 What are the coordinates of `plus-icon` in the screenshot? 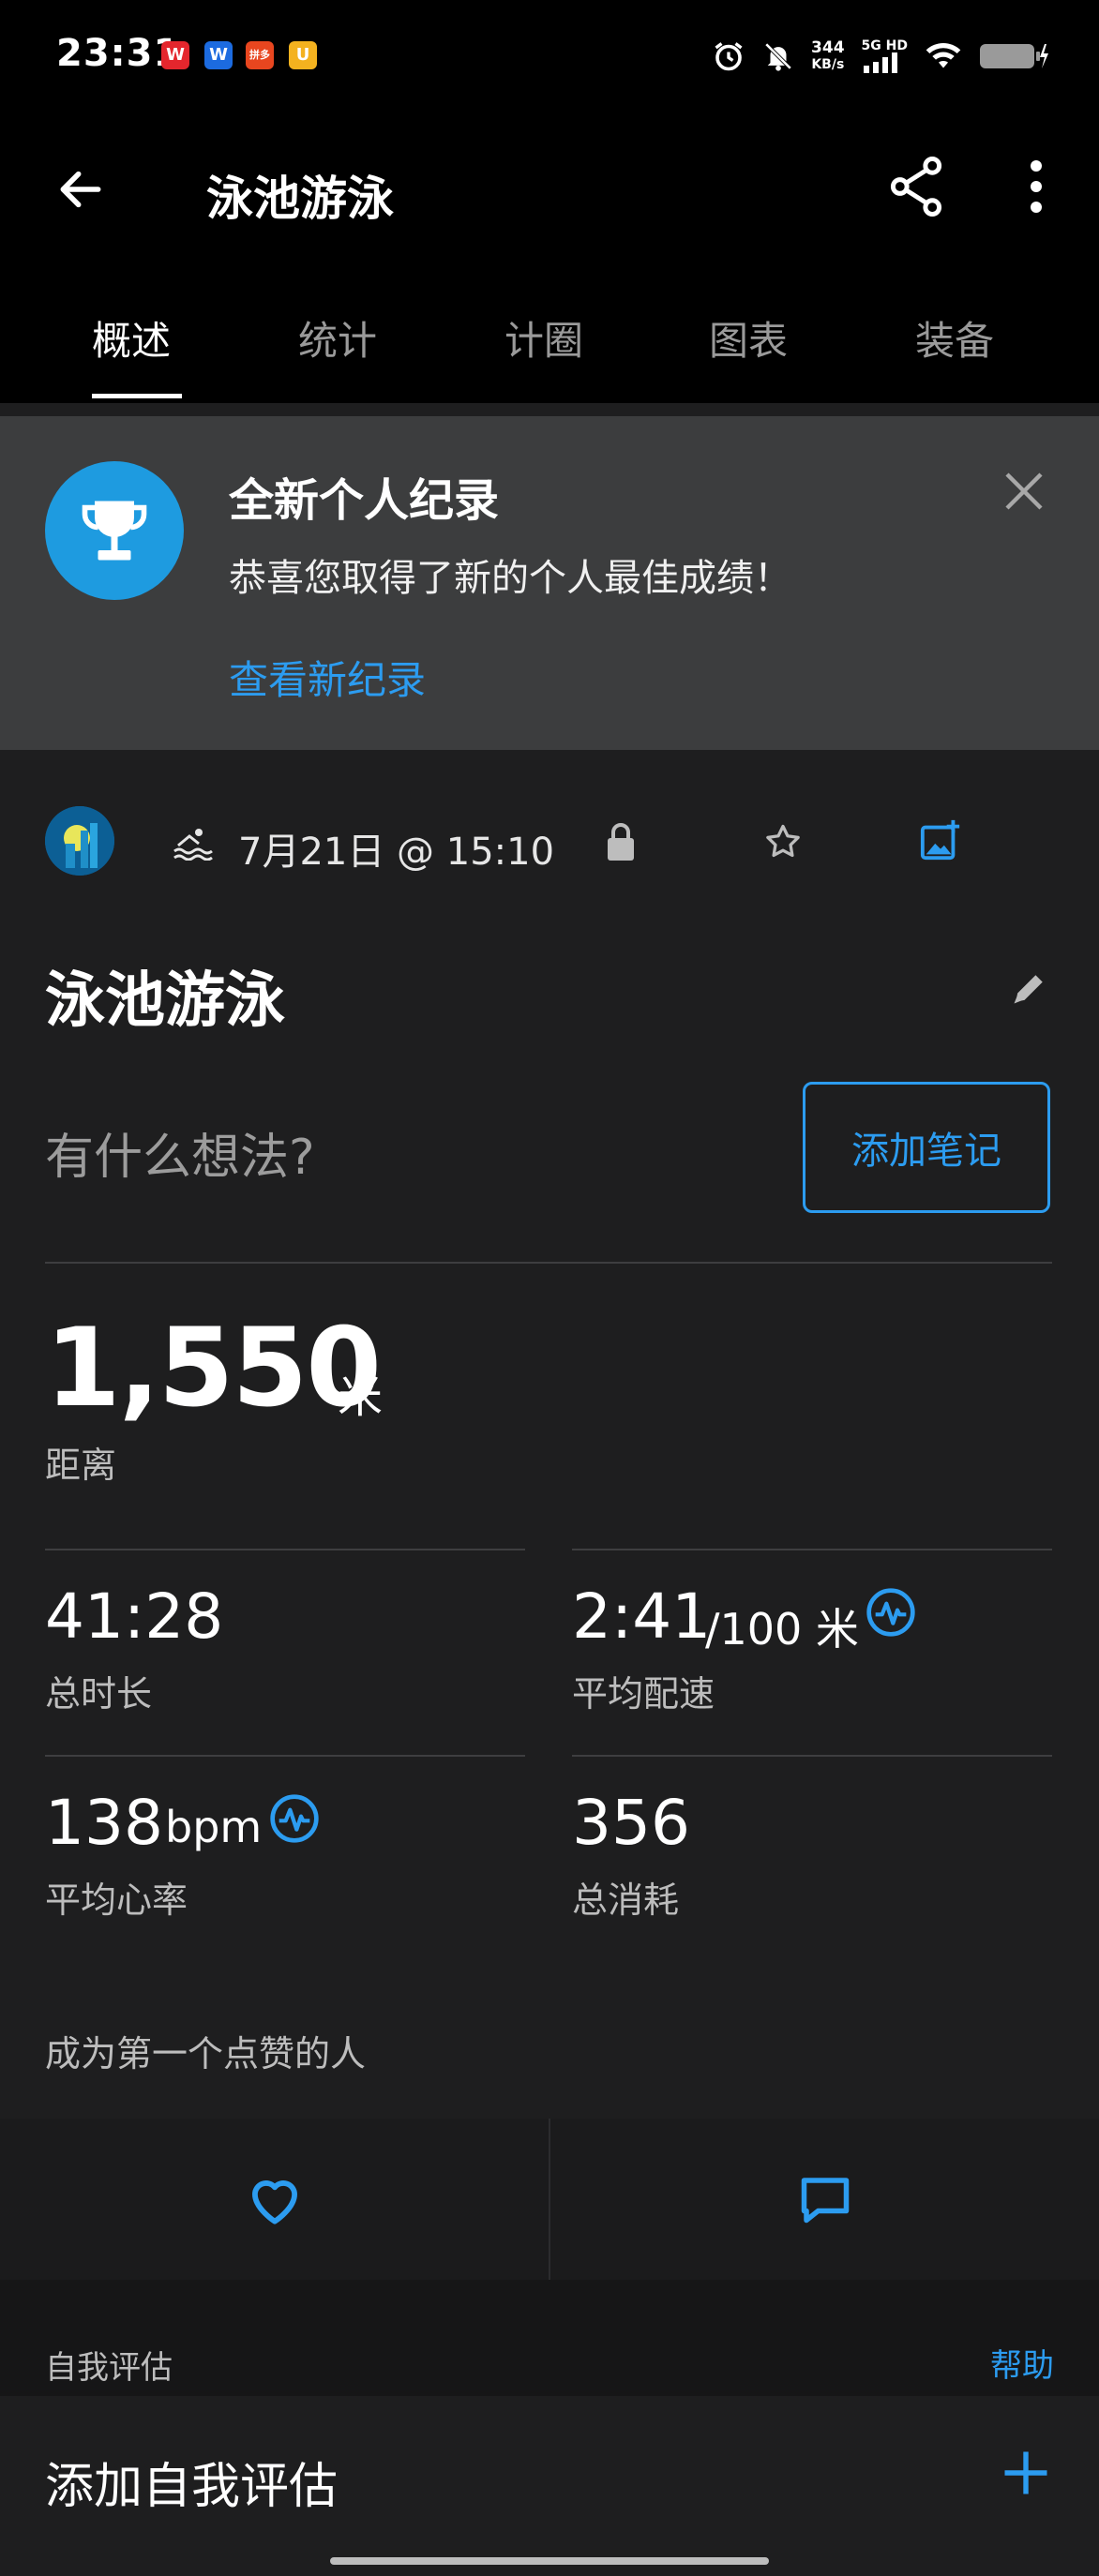 It's located at (1025, 2472).